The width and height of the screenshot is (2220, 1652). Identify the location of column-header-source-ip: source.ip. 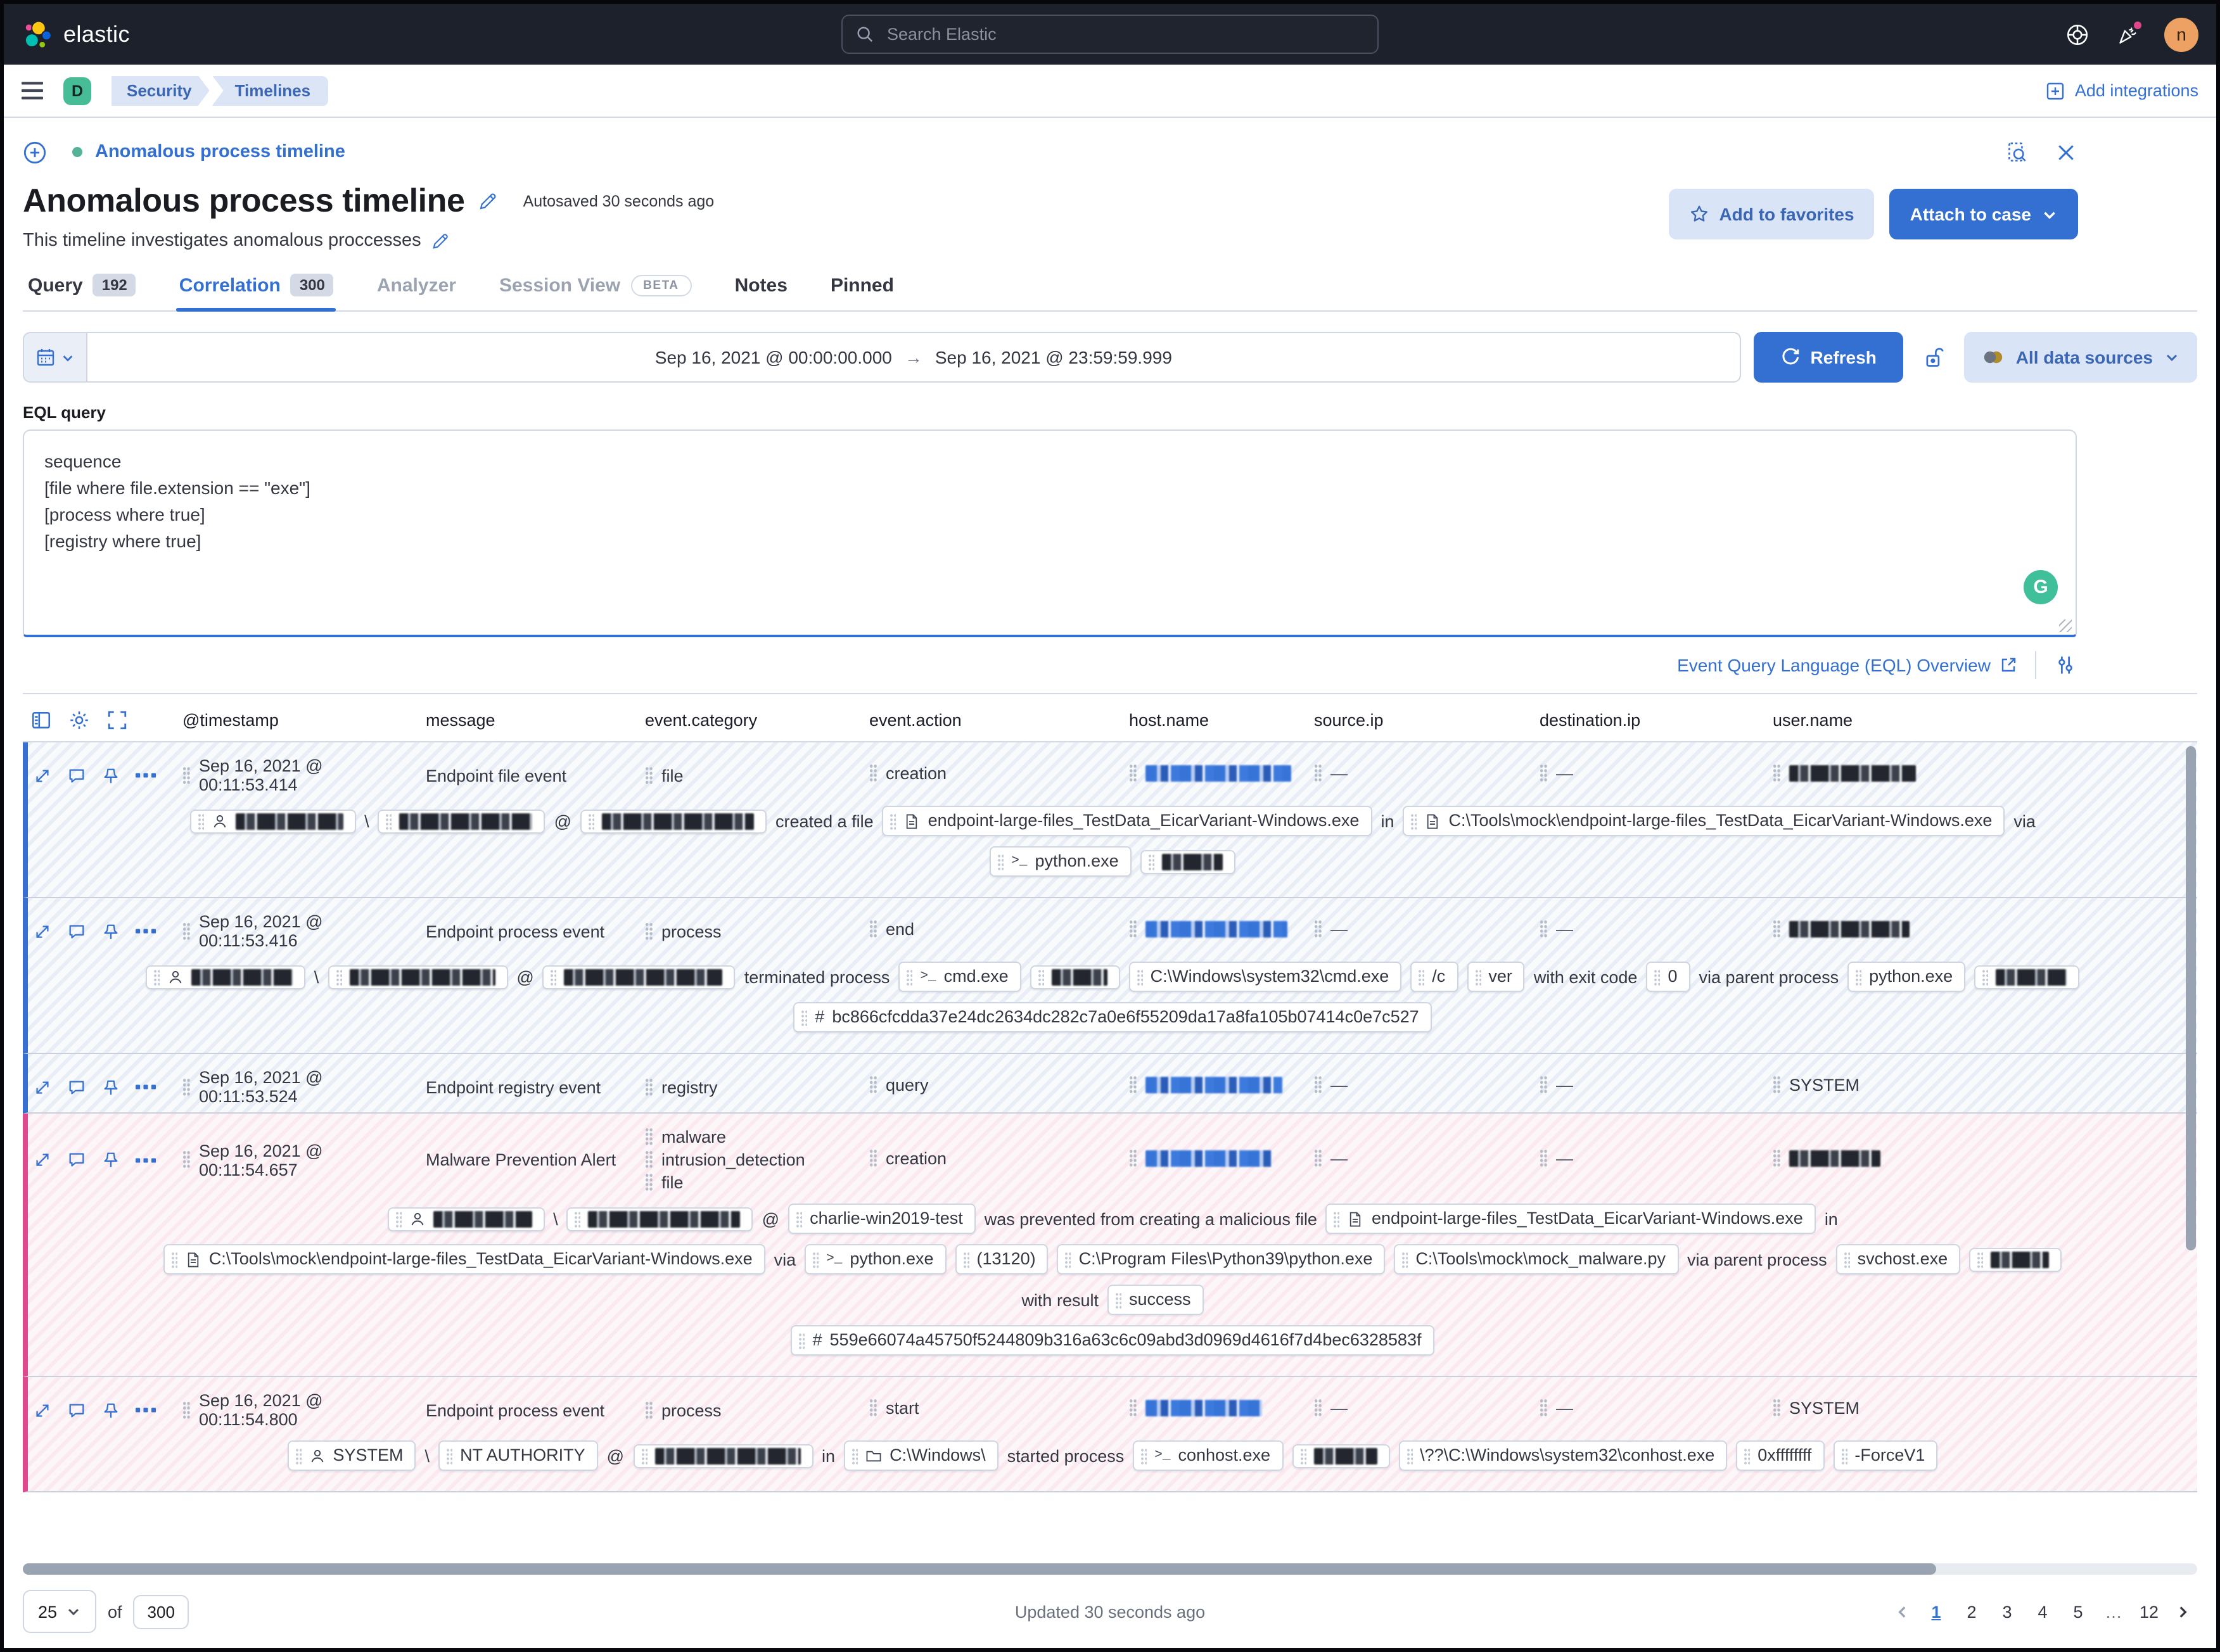
(1427, 720).